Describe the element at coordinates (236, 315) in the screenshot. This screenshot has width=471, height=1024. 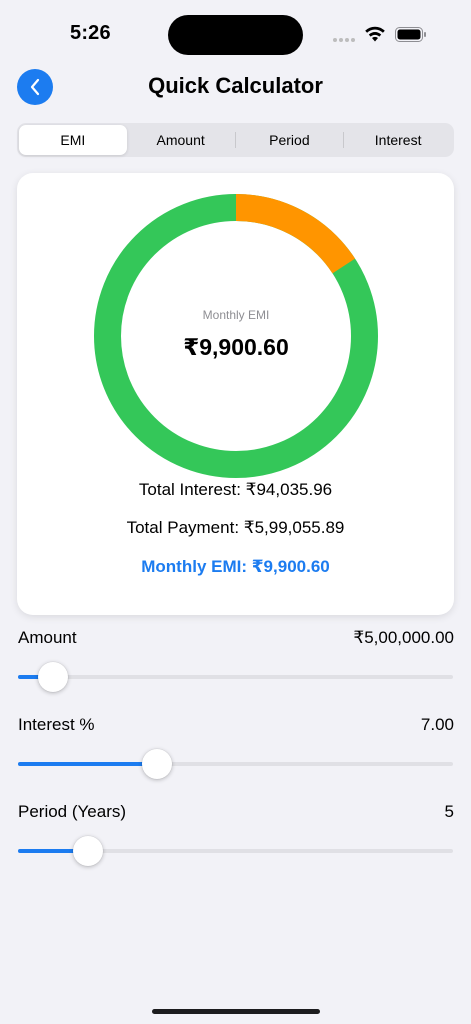
I see `donut-center-label: Monthly EMI` at that location.